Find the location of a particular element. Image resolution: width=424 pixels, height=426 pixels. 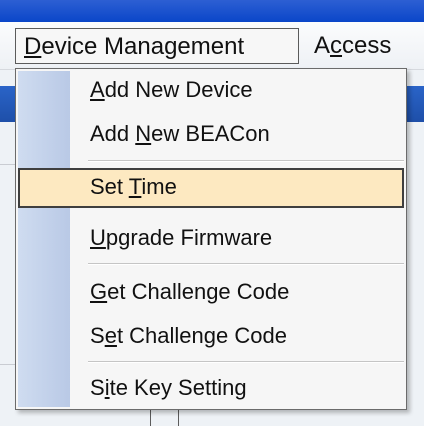

menu-item-set-time: Set Time is located at coordinates (211, 188).